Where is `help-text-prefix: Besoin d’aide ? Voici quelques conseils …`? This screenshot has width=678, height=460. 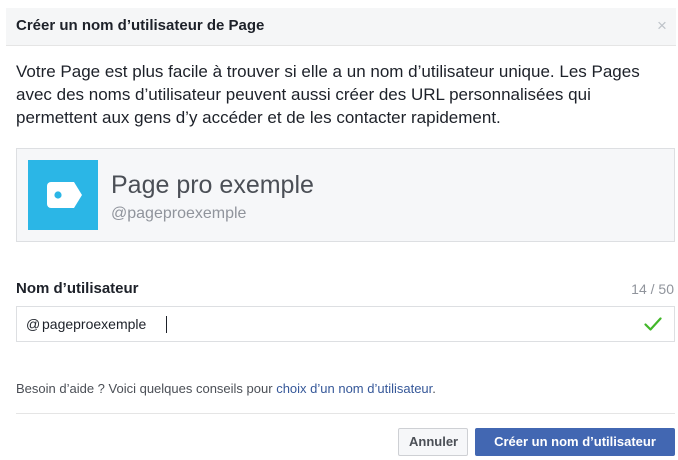 help-text-prefix: Besoin d’aide ? Voici quelques conseils … is located at coordinates (144, 388).